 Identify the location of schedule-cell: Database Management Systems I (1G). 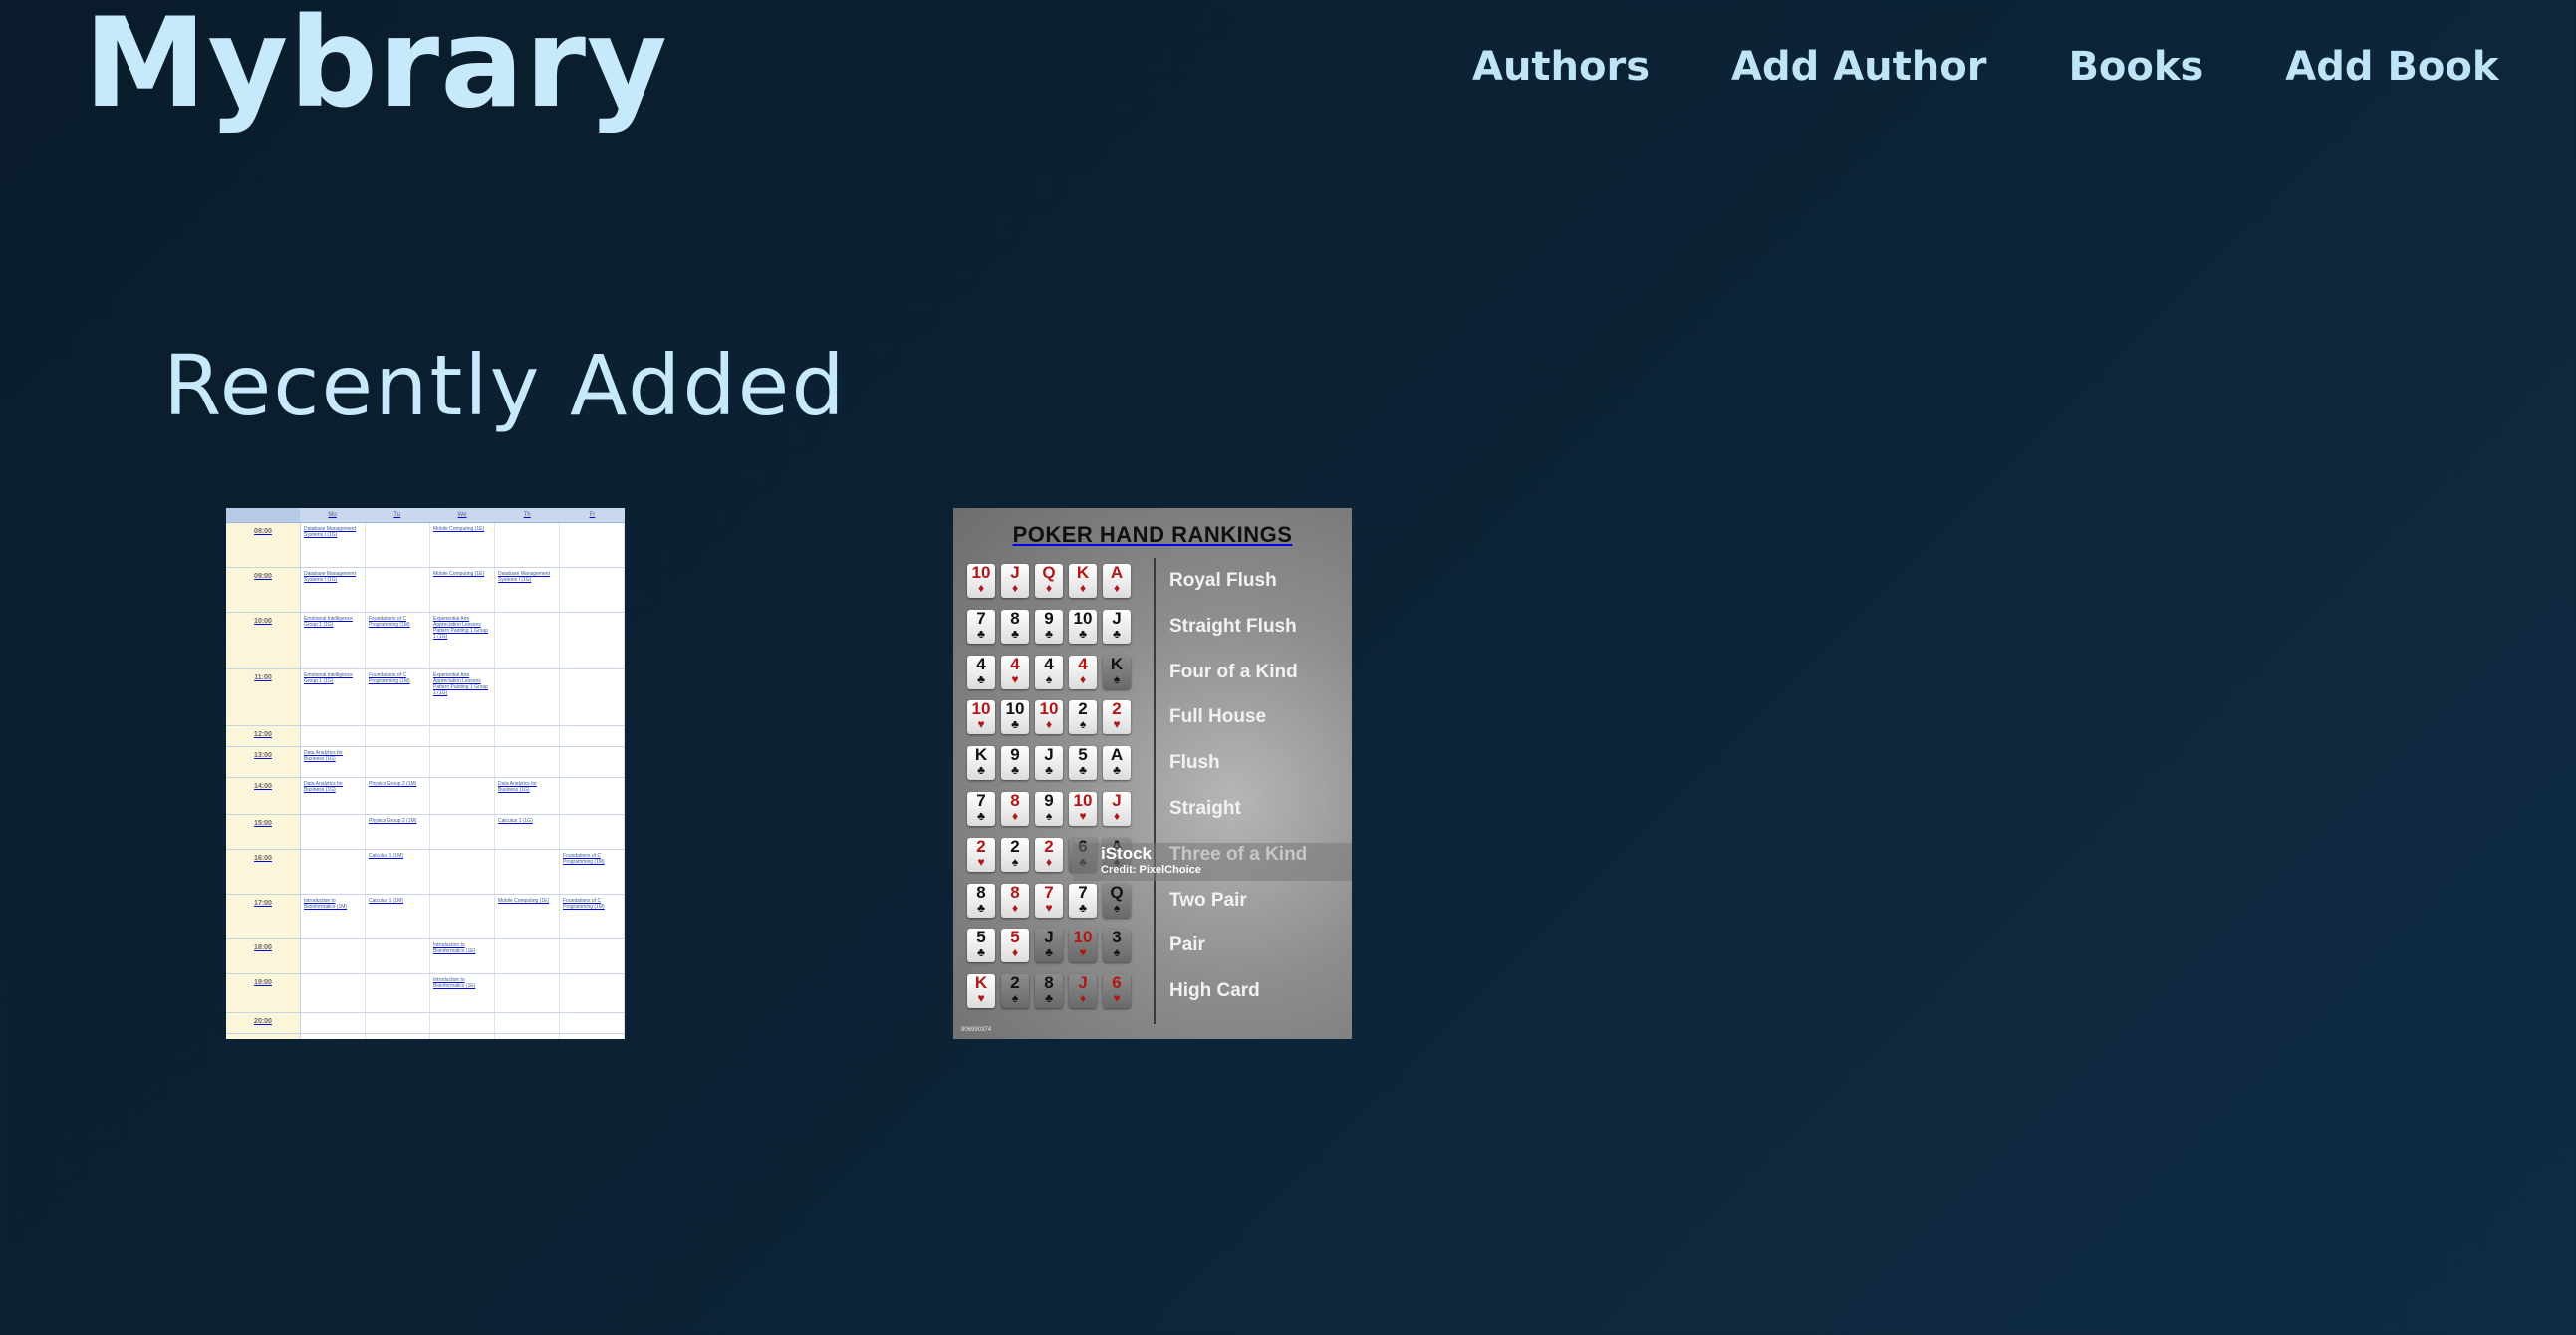
(333, 590).